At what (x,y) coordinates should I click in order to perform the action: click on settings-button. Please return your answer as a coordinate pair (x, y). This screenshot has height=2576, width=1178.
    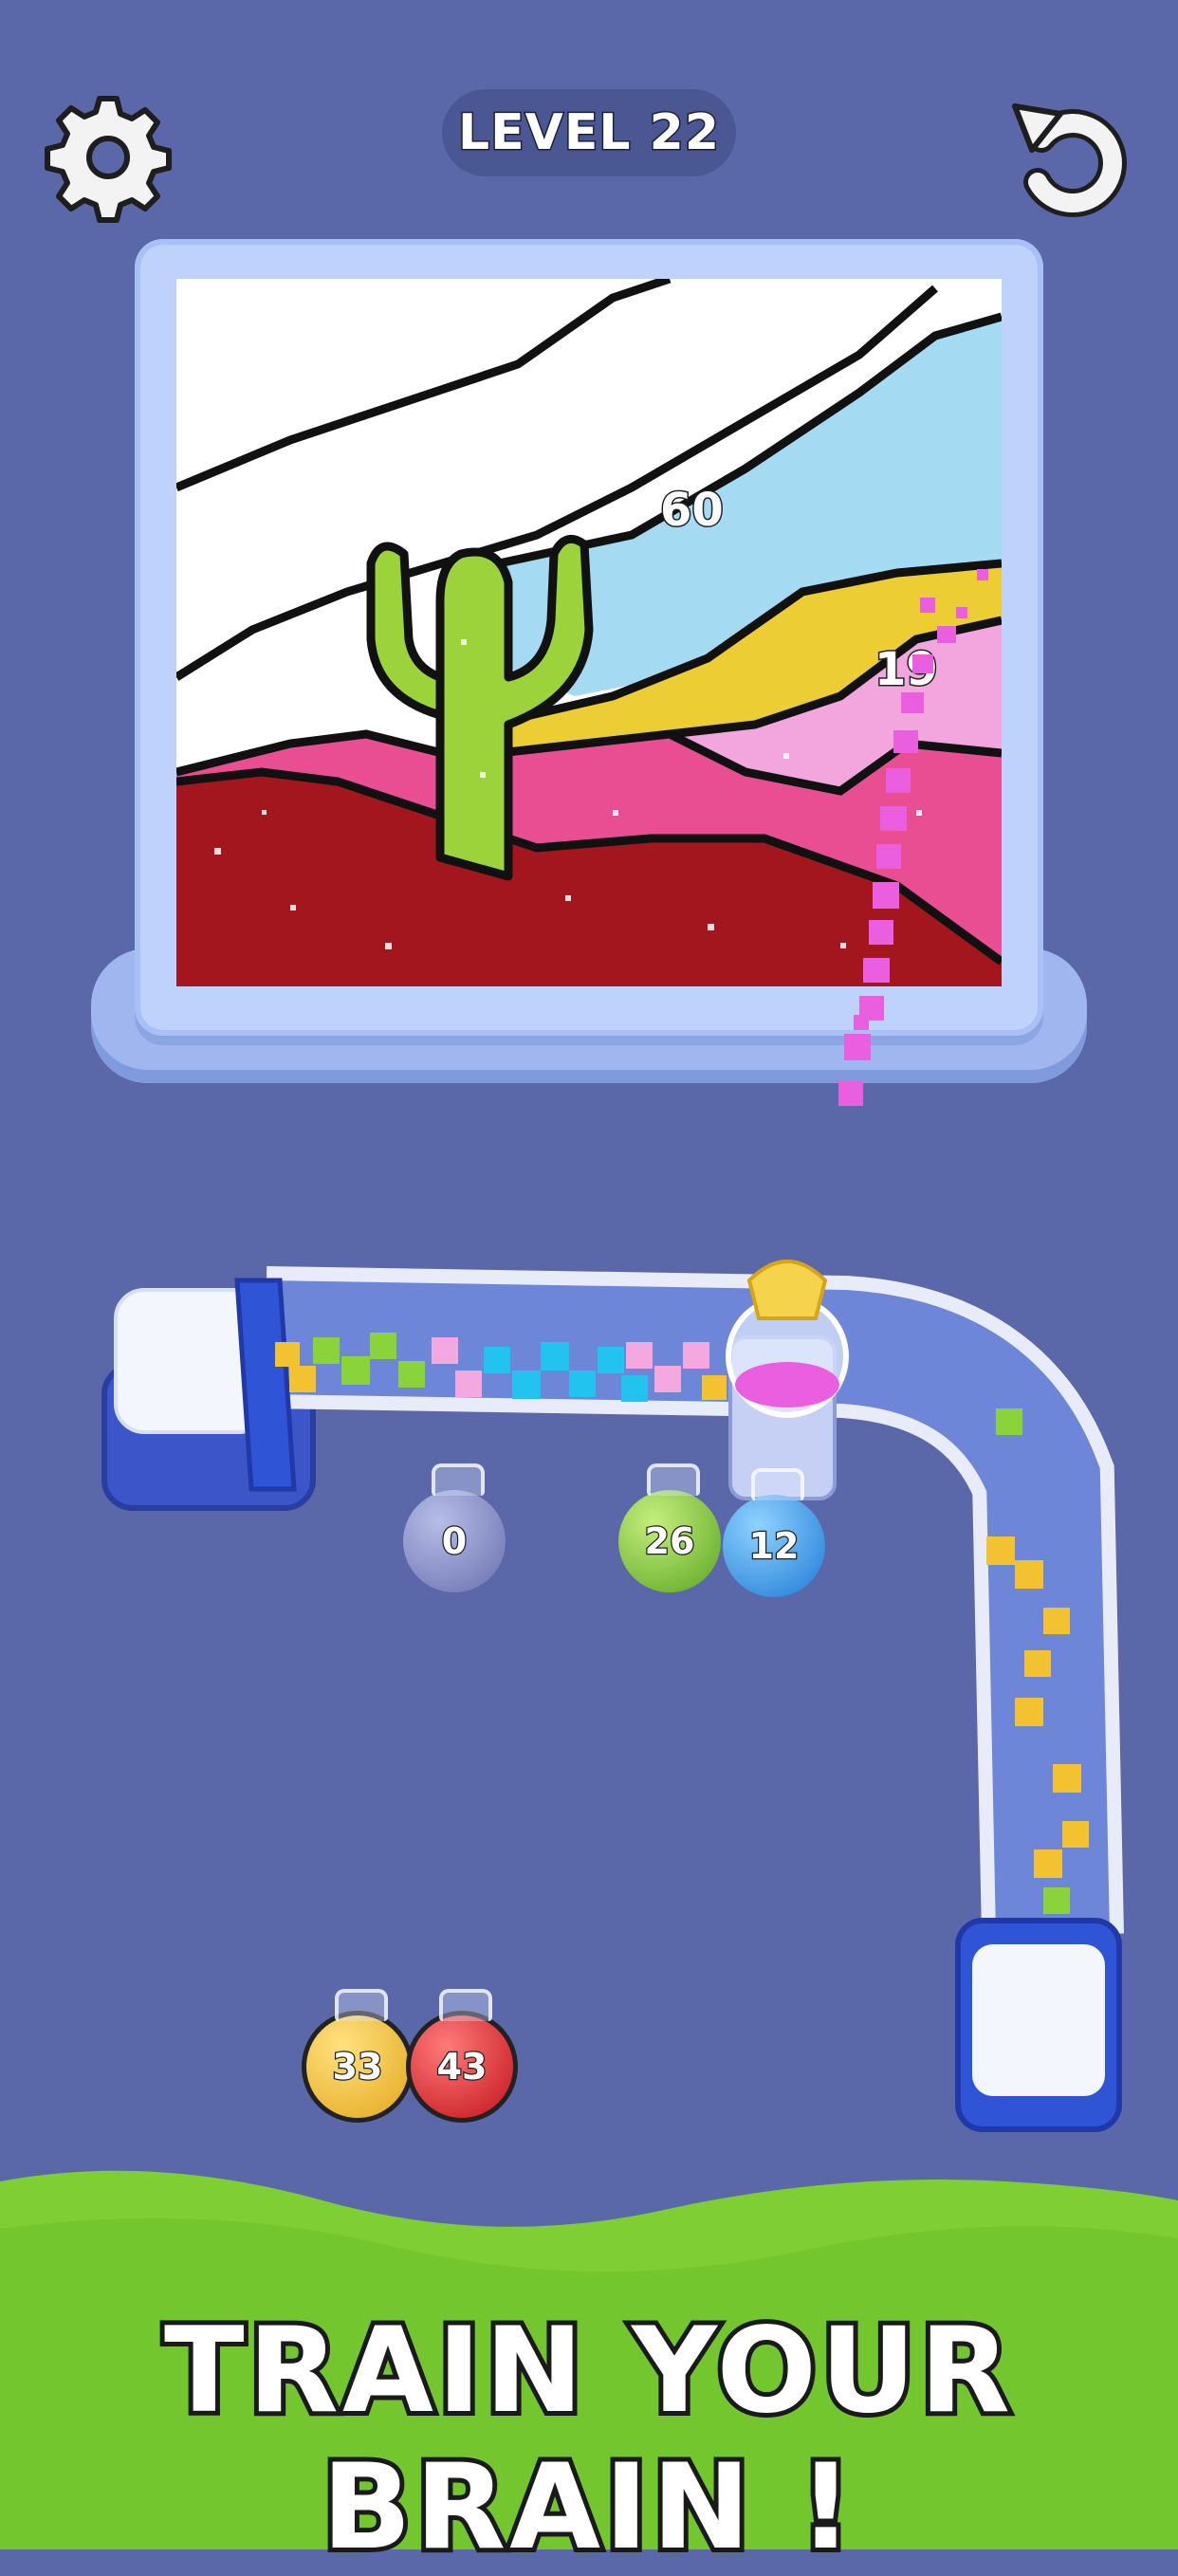
    Looking at the image, I should click on (109, 157).